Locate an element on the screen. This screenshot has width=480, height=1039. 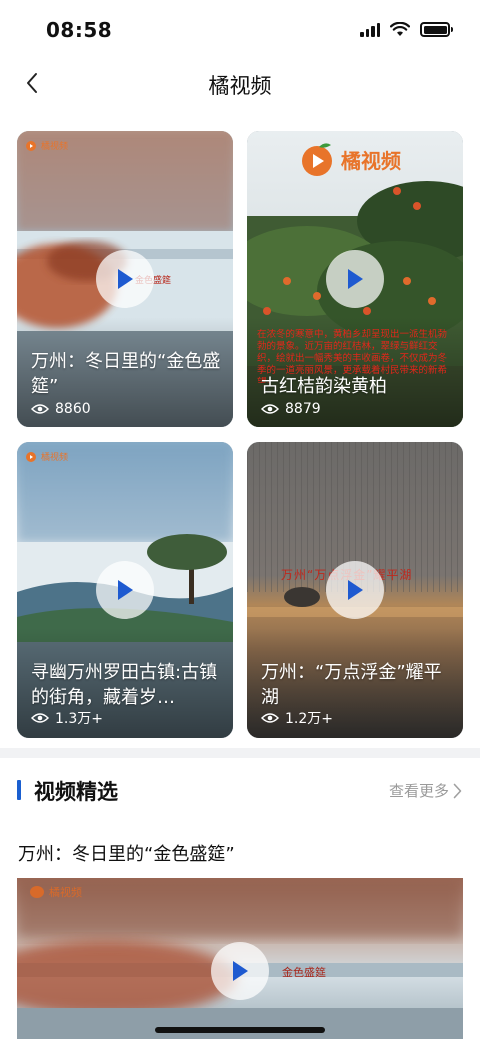
battery-icon is located at coordinates (436, 29).